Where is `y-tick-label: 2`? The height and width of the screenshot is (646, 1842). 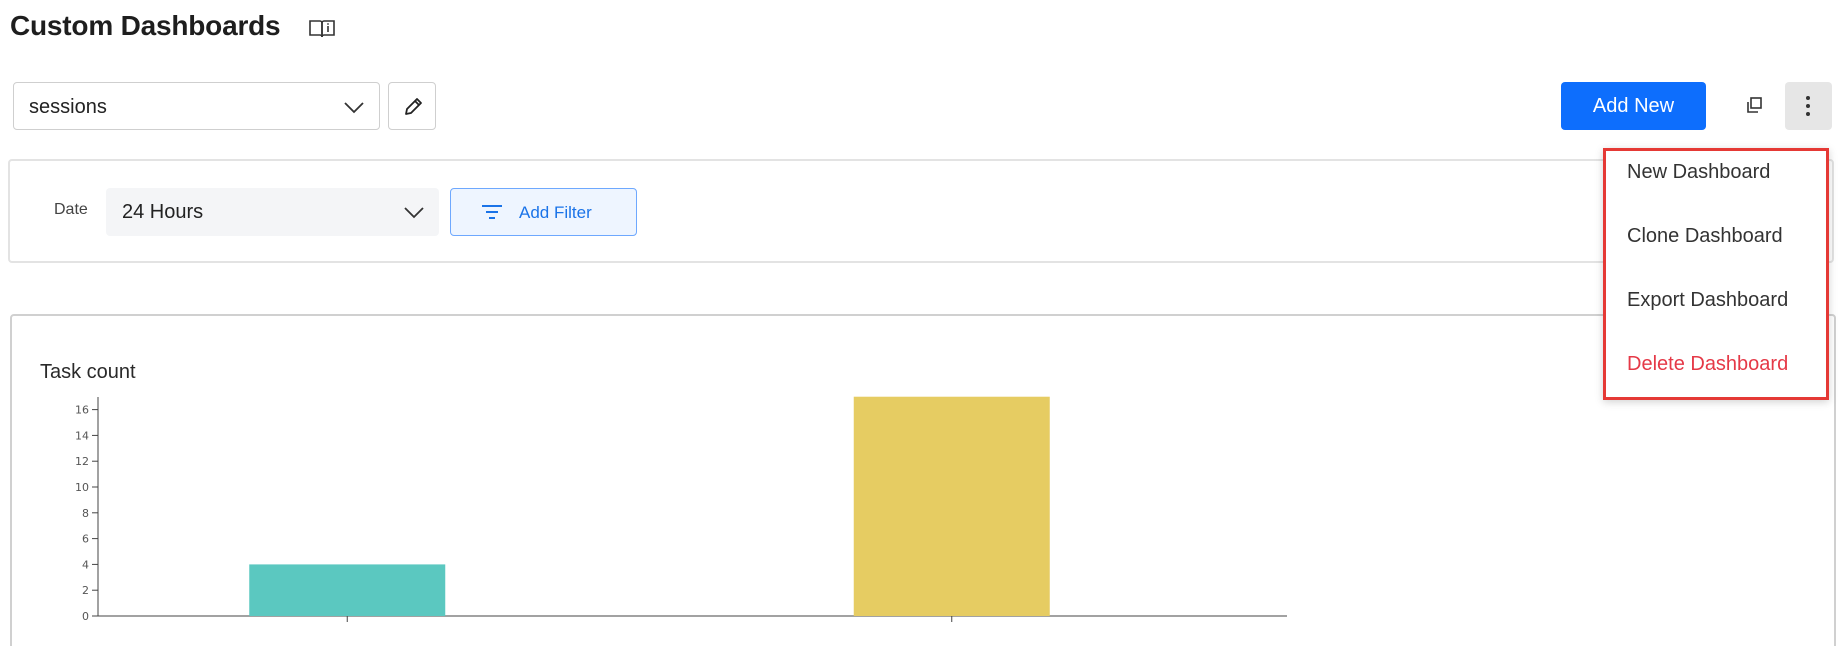
y-tick-label: 2 is located at coordinates (85, 590).